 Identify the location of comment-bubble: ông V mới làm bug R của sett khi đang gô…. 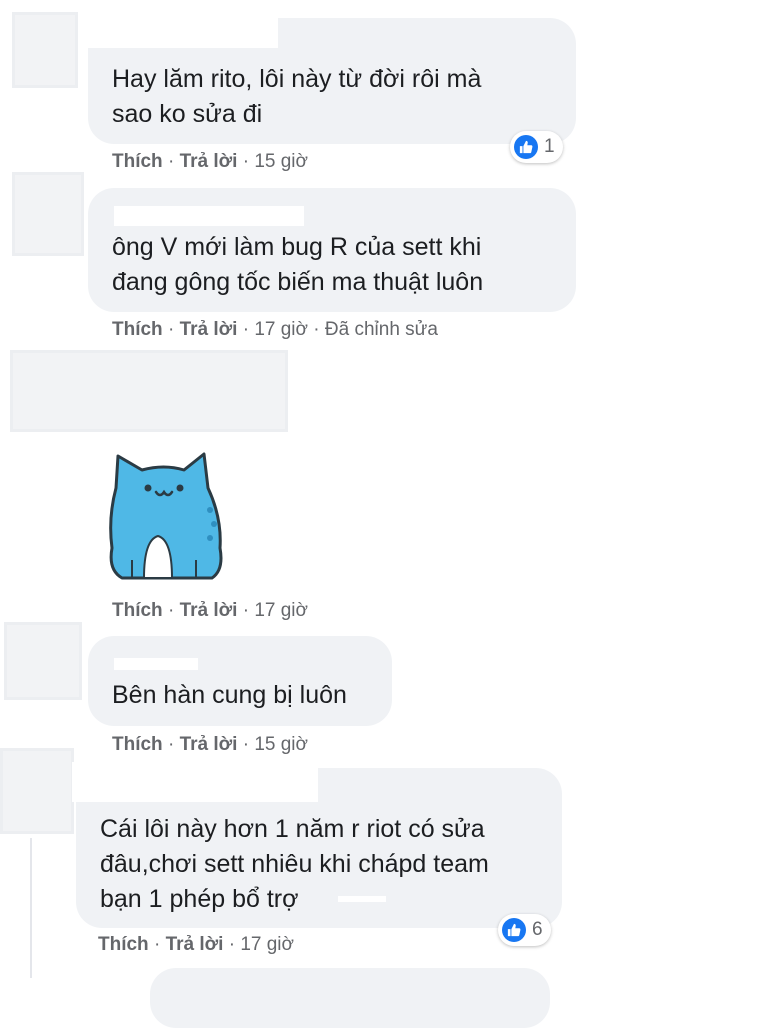
(332, 250).